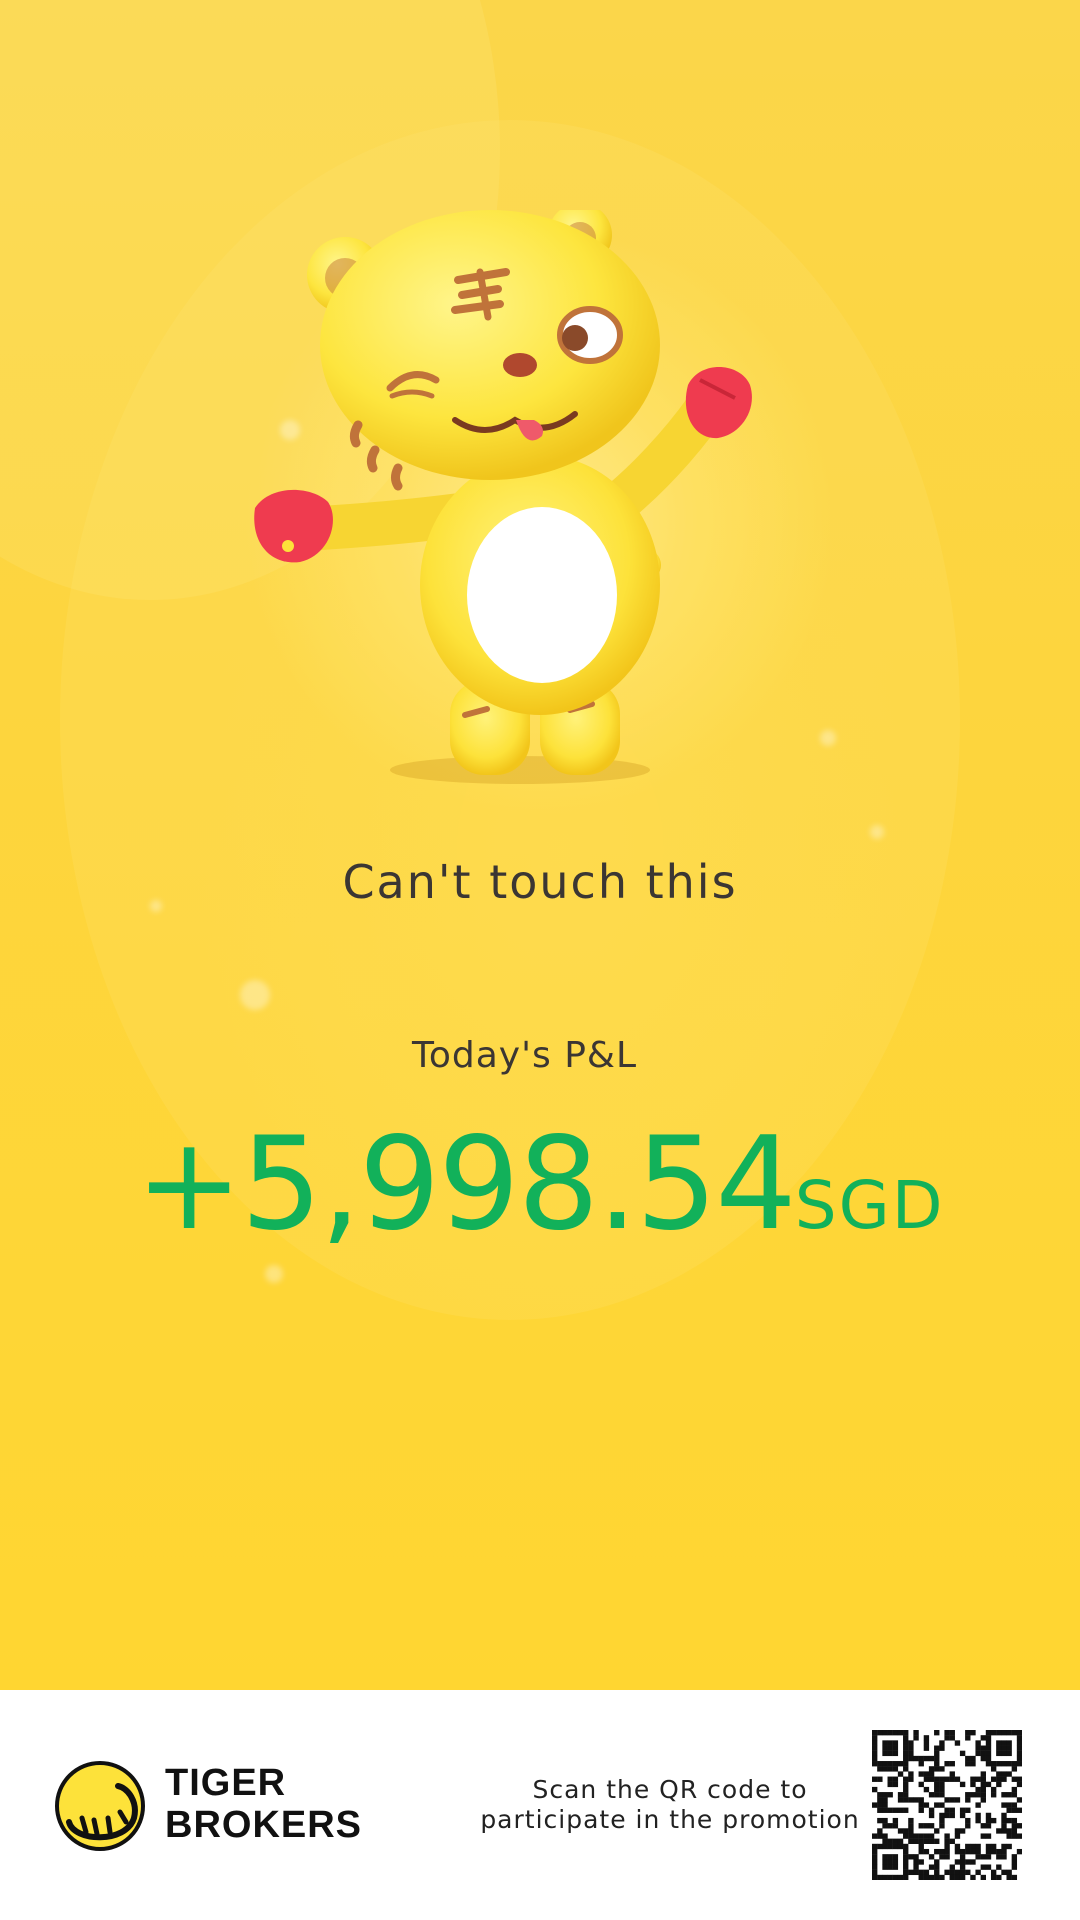  Describe the element at coordinates (100, 1806) in the screenshot. I see `tiger-brokers-logo-icon` at that location.